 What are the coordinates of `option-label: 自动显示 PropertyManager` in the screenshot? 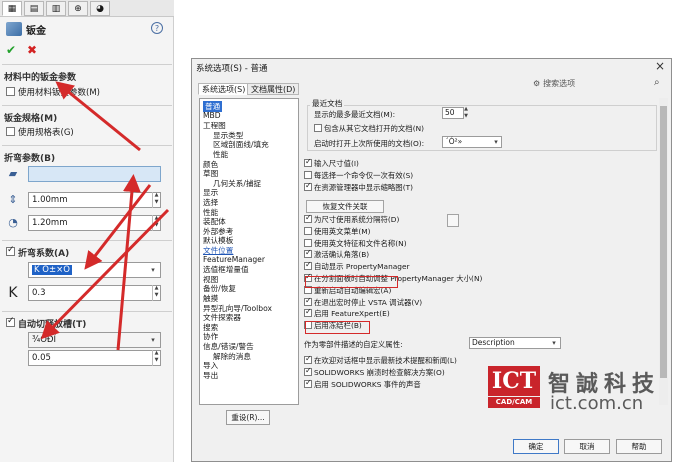 It's located at (362, 267).